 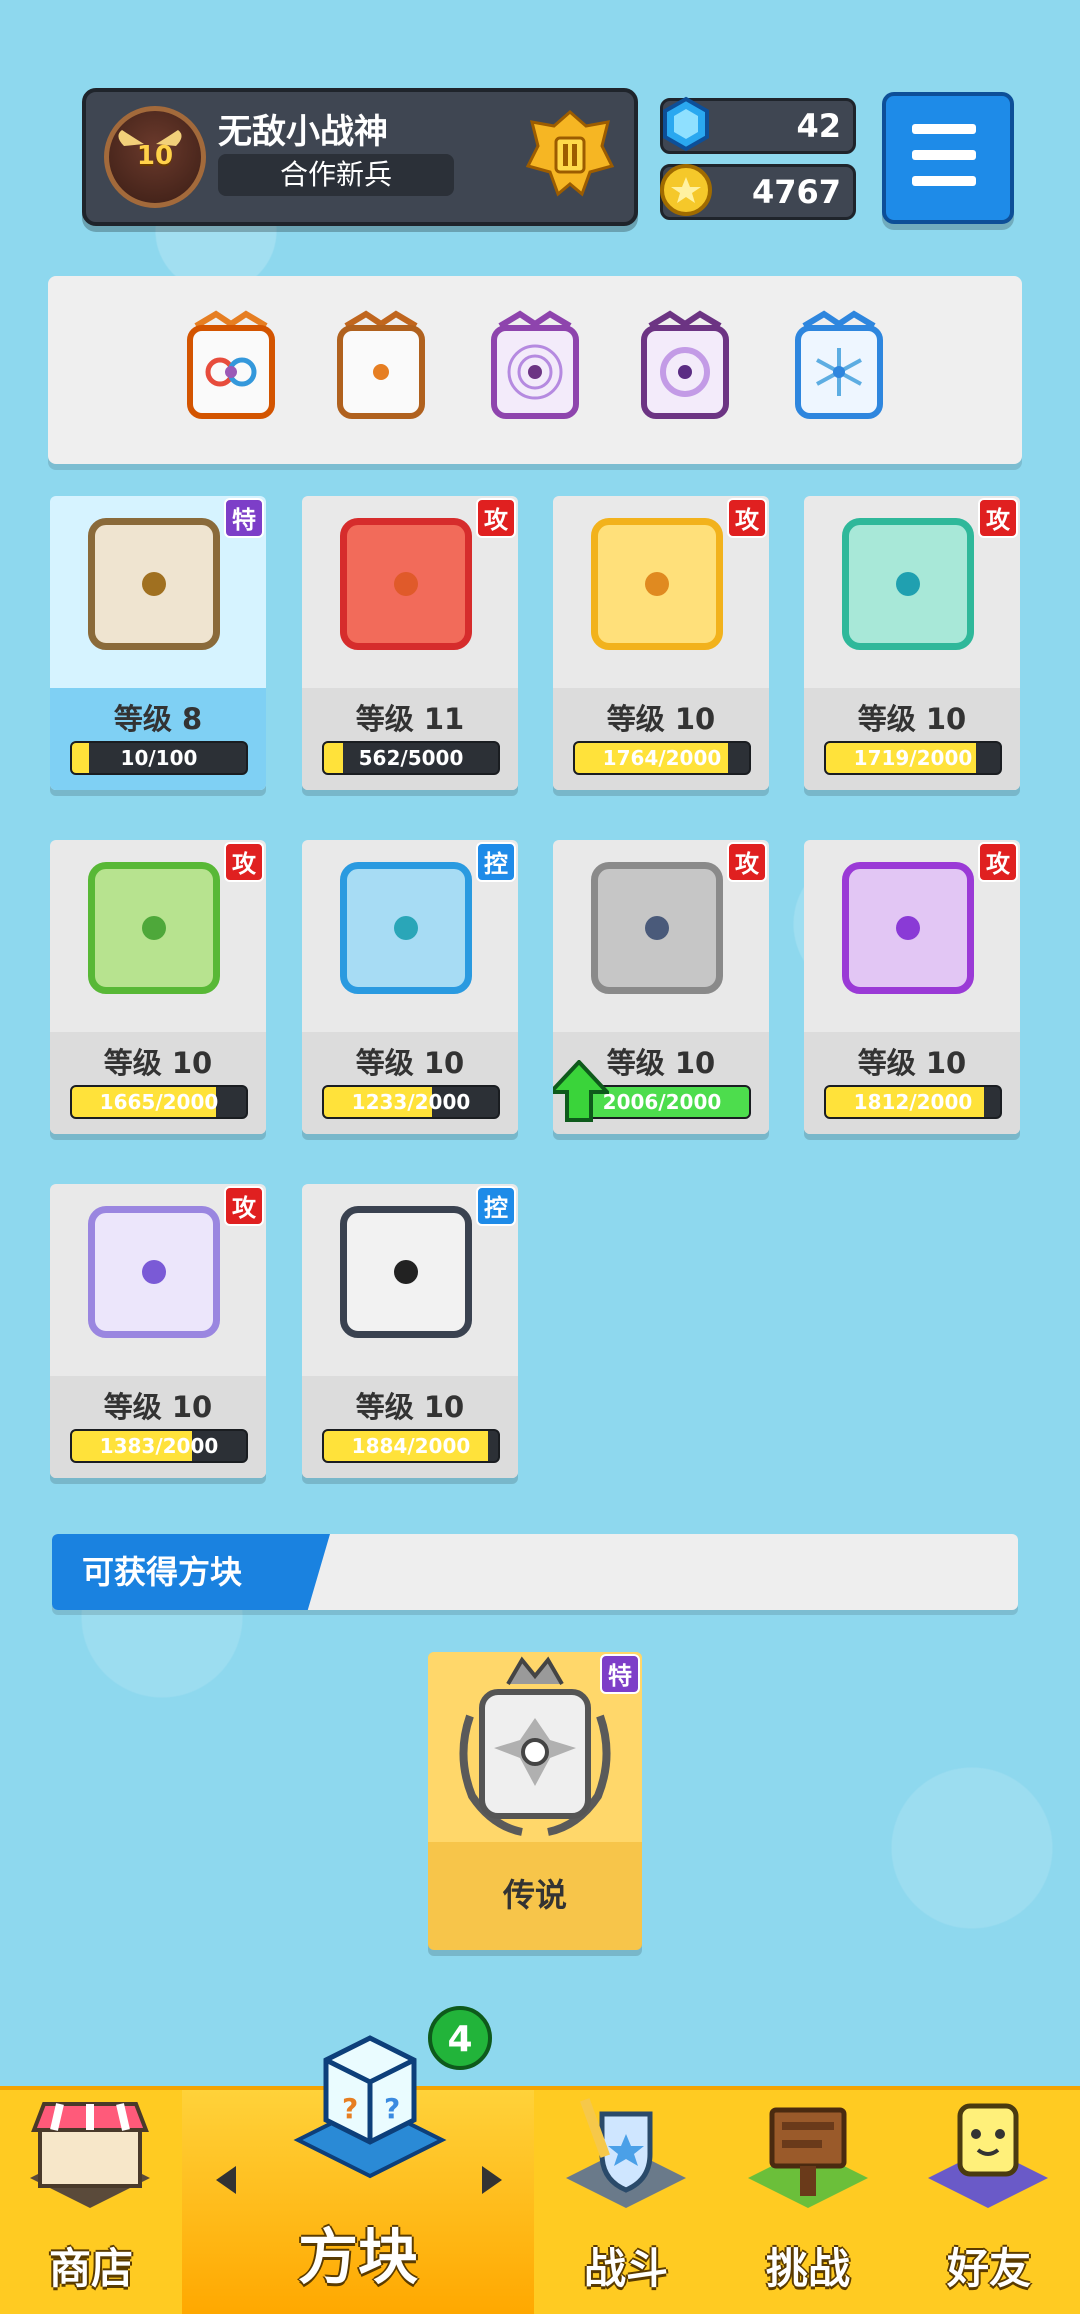 What do you see at coordinates (808, 2157) in the screenshot?
I see `challenge-sign-icon` at bounding box center [808, 2157].